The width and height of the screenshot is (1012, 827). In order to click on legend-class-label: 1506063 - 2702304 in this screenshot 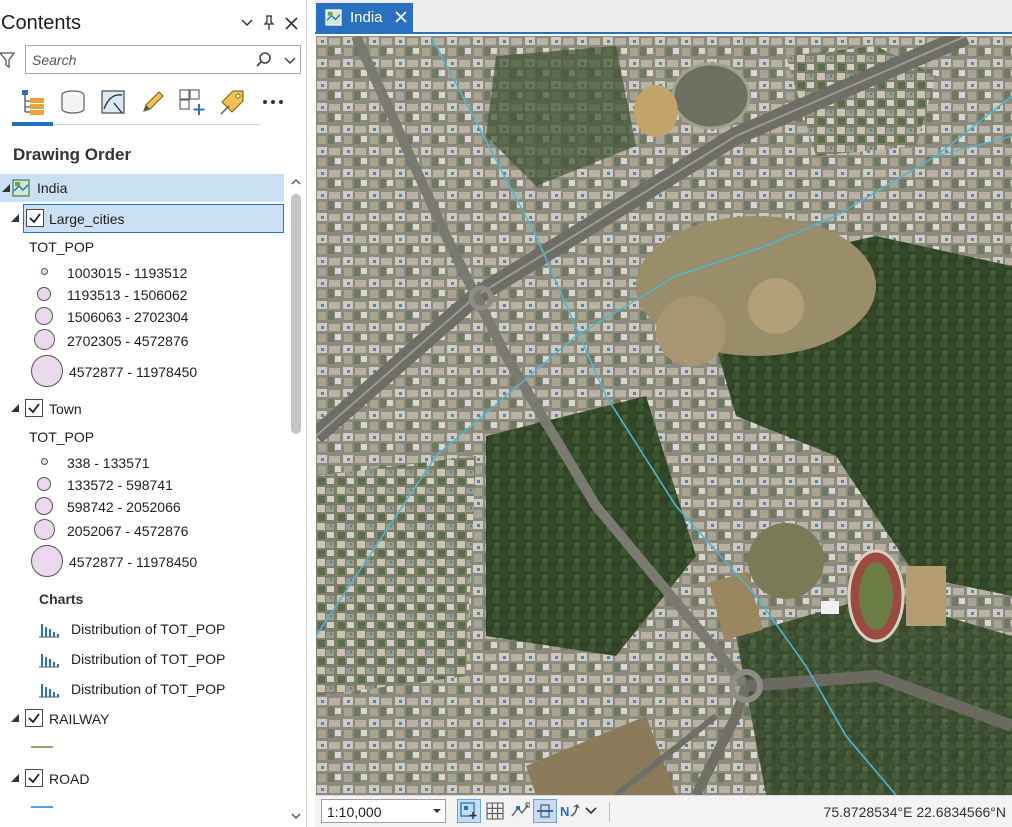, I will do `click(128, 317)`.